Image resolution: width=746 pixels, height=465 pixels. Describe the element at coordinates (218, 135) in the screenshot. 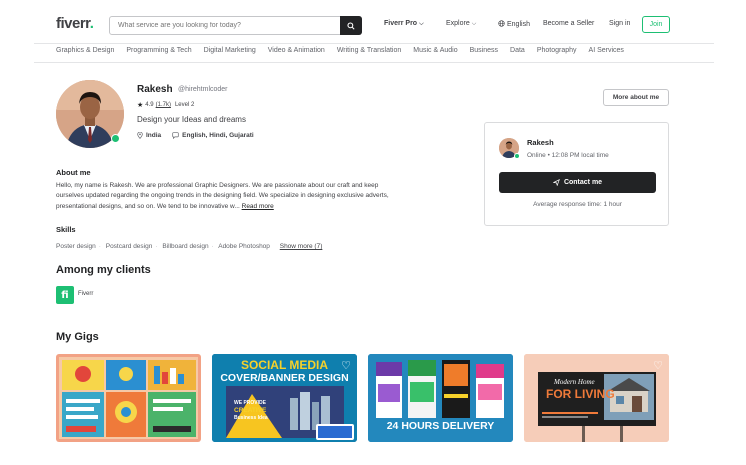

I see `profile-languages: English, Hindi, Gujarati` at that location.